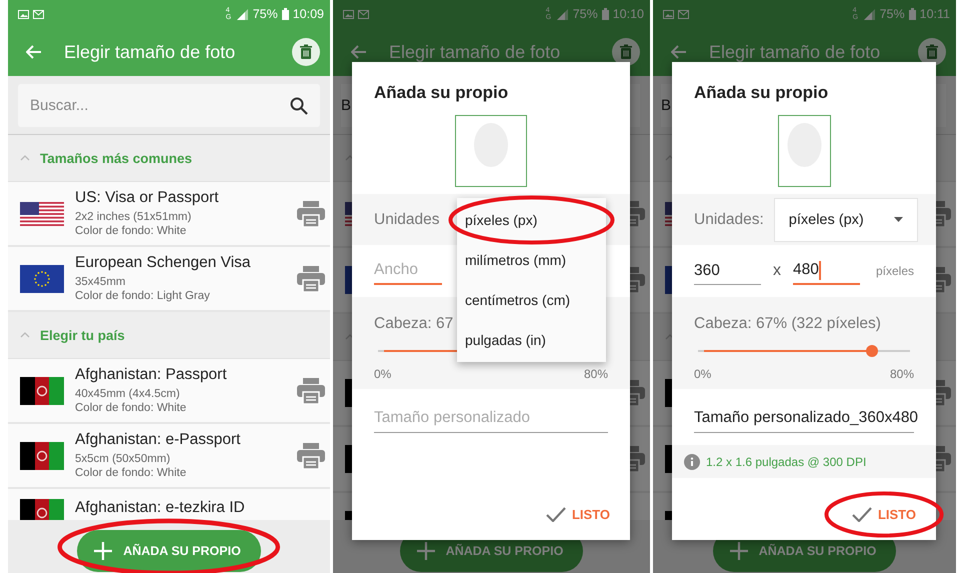  What do you see at coordinates (169, 279) in the screenshot?
I see `size-list-item: European Schengen Visa 35x45mm Color de fondo: Light Gray` at bounding box center [169, 279].